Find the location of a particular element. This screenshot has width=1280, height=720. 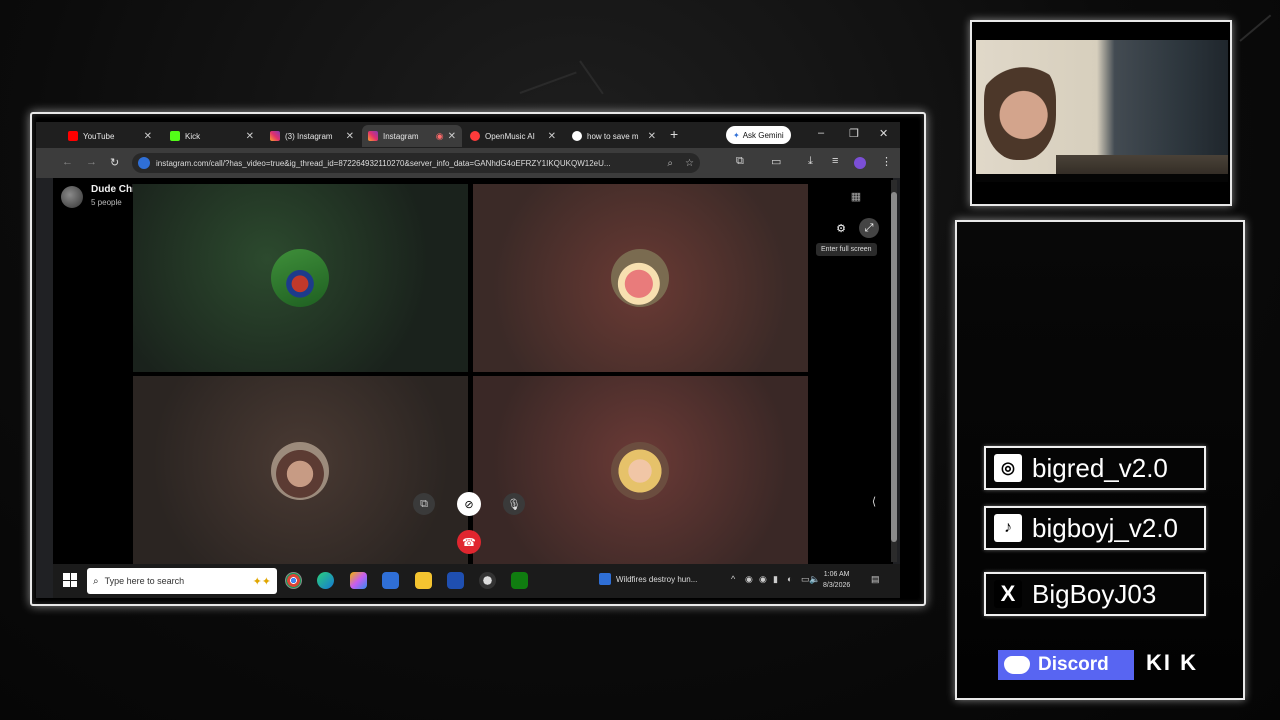

file-explorer-icon is located at coordinates (423, 580).